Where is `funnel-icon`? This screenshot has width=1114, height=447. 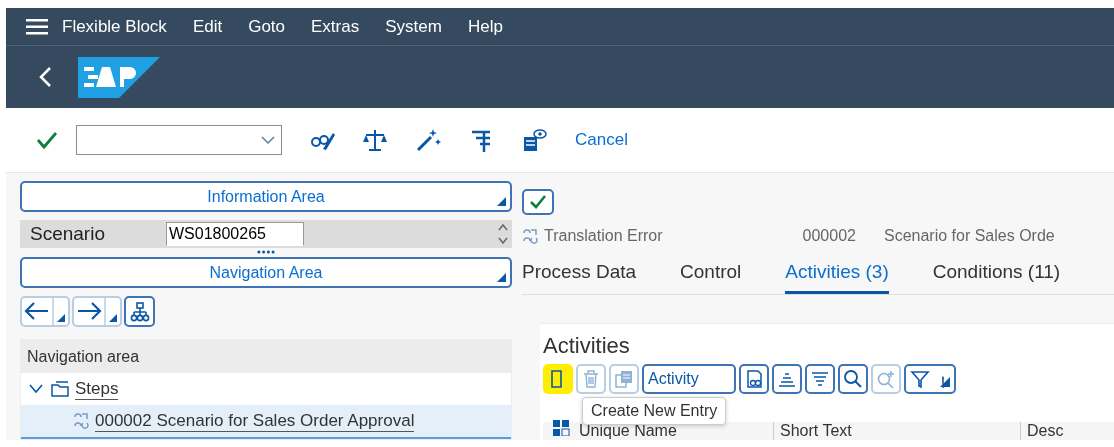
funnel-icon is located at coordinates (920, 379).